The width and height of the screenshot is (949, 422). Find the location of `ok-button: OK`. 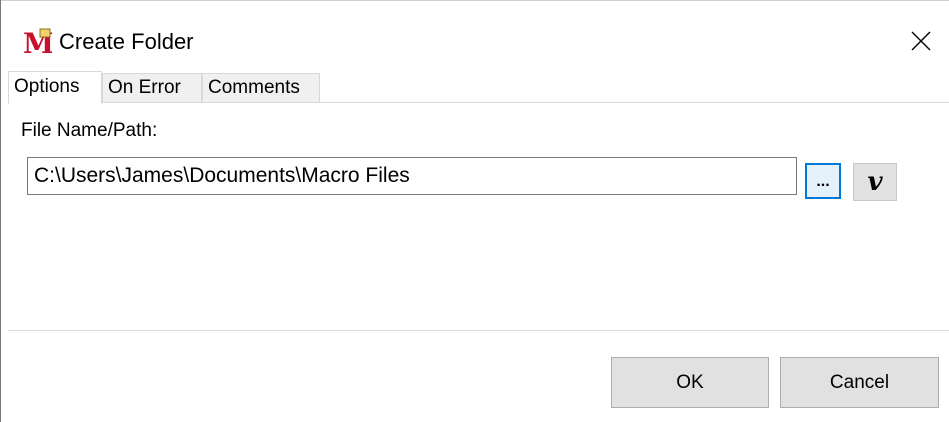

ok-button: OK is located at coordinates (690, 382).